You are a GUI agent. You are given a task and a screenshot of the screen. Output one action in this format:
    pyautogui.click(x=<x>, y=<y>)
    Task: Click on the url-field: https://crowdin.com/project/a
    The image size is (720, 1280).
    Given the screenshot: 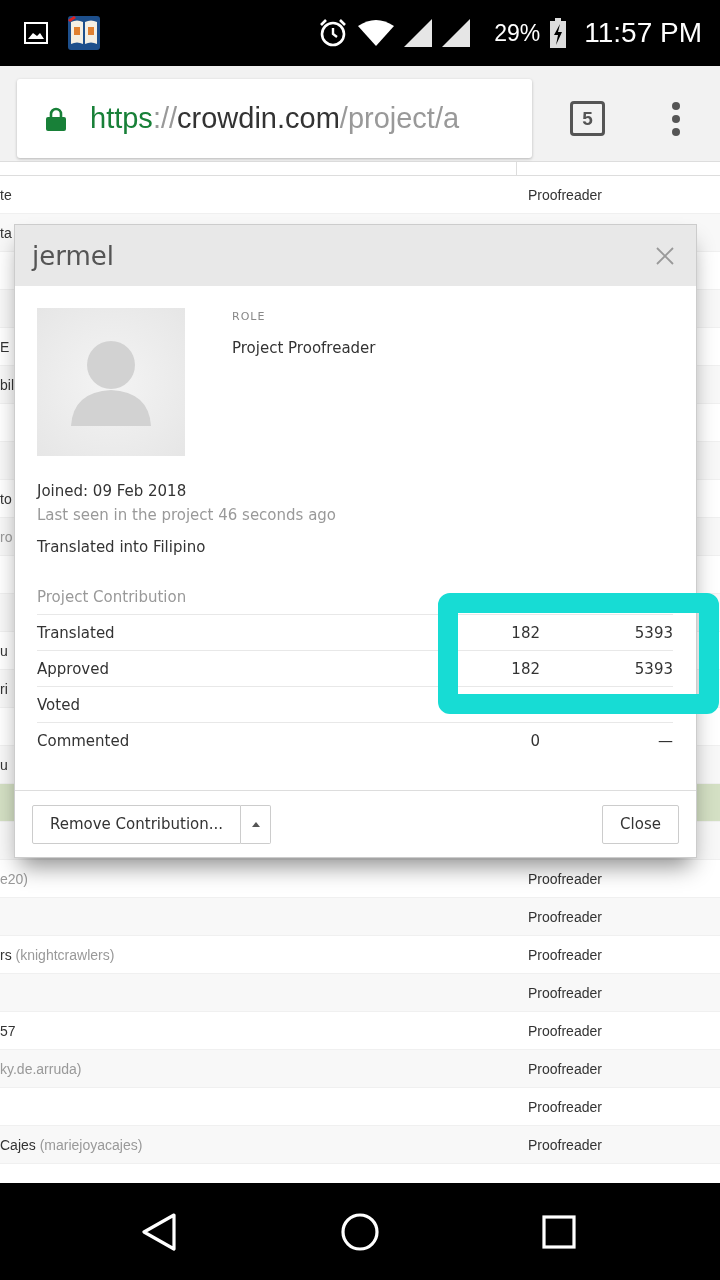 What is the action you would take?
    pyautogui.click(x=274, y=118)
    